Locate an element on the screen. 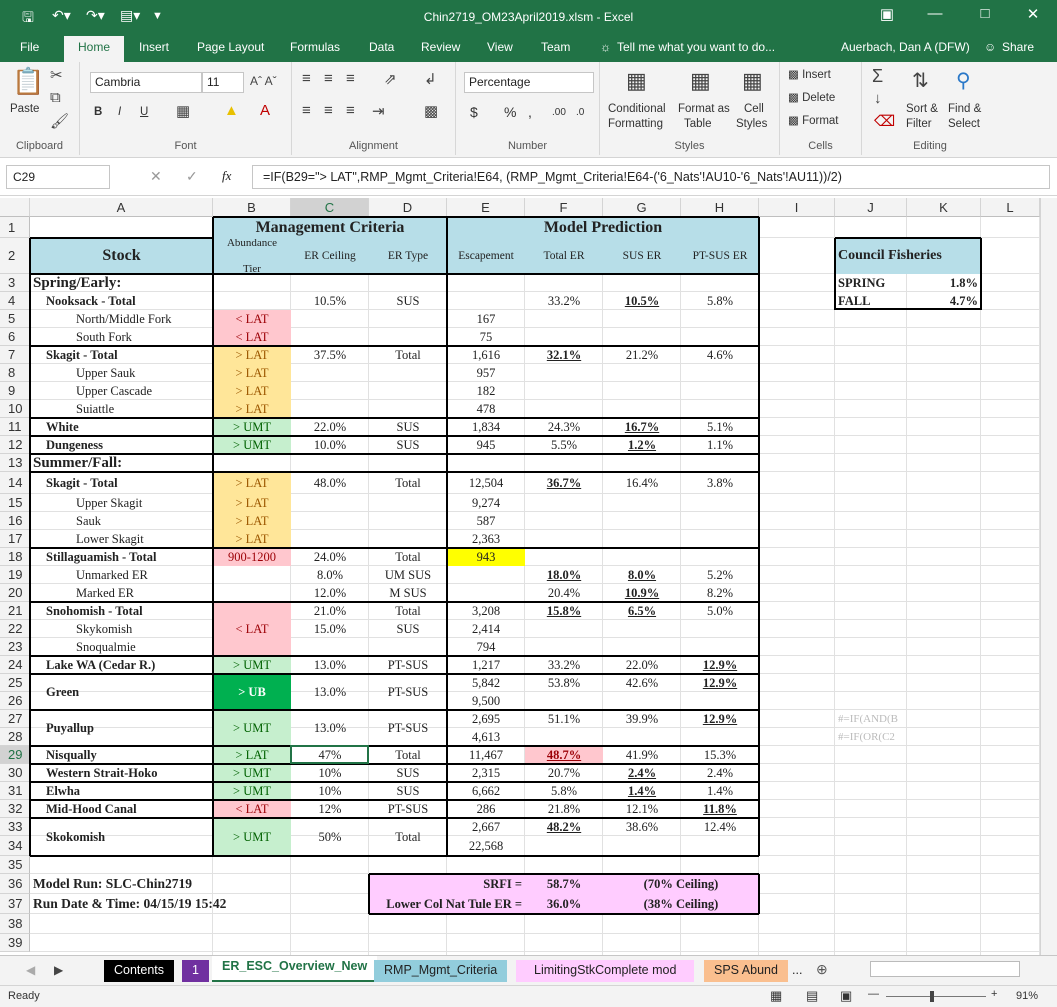 The width and height of the screenshot is (1057, 1007). enter-icon: ✓ is located at coordinates (192, 176).